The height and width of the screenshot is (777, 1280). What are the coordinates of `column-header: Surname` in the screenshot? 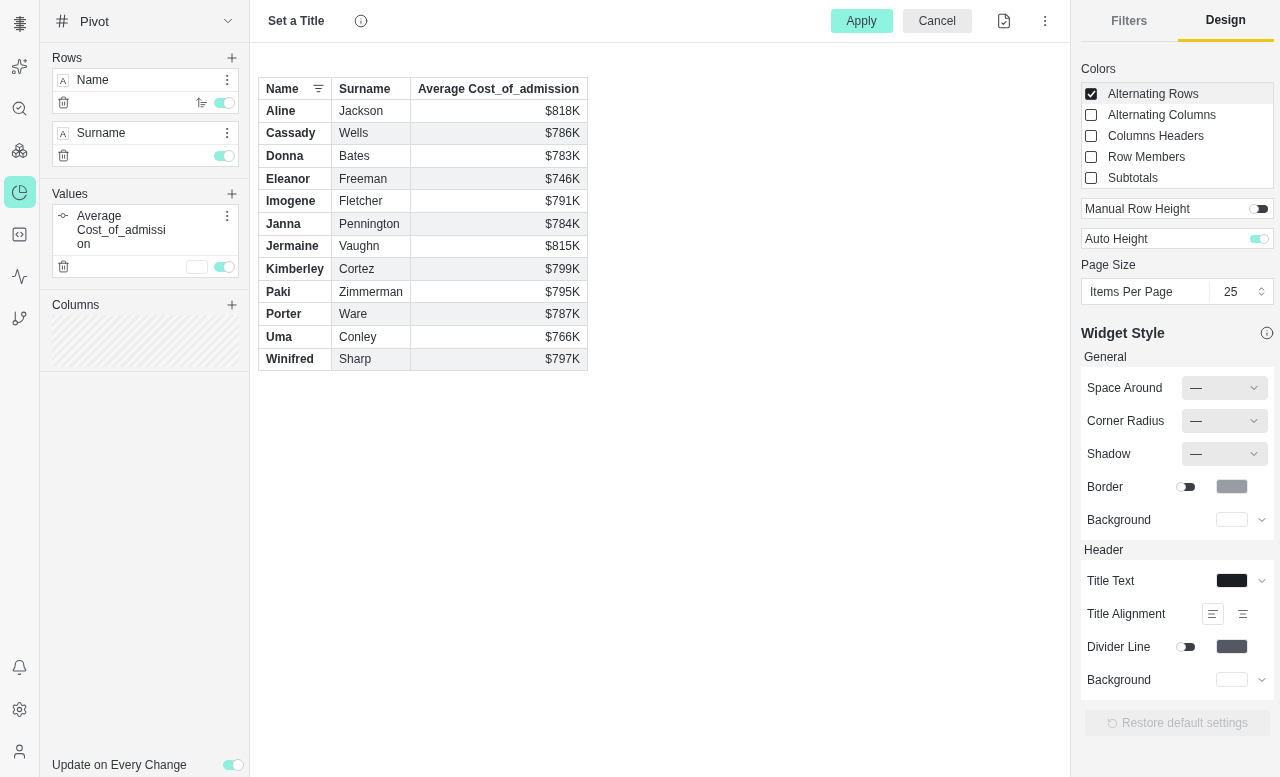 It's located at (371, 88).